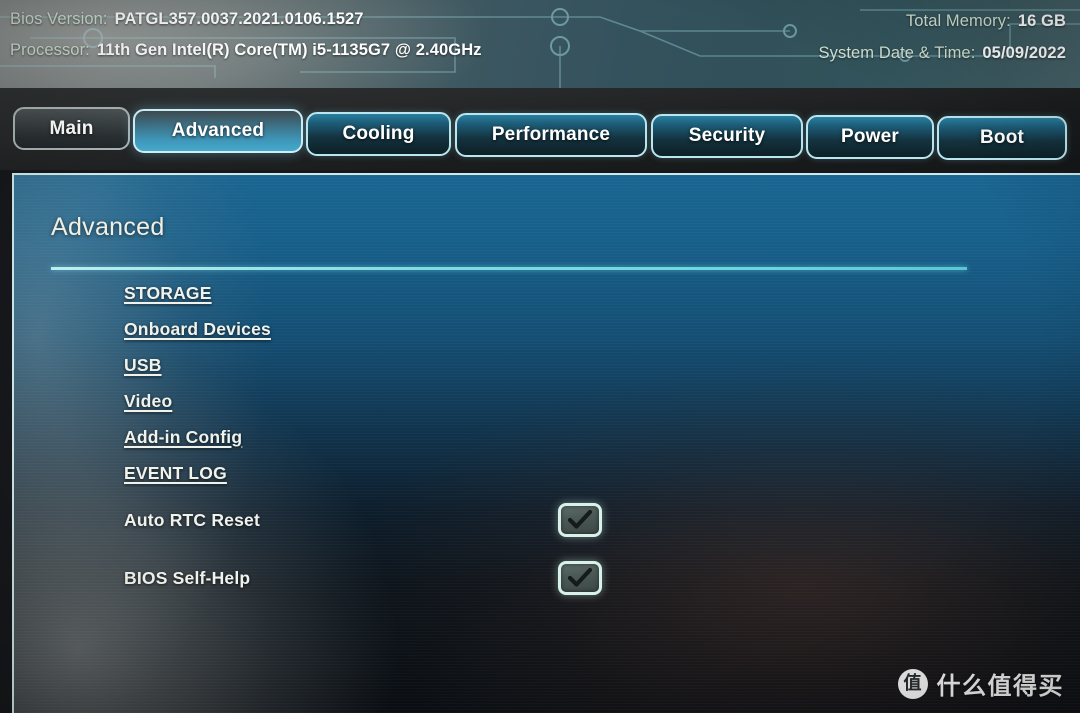 This screenshot has width=1080, height=713. I want to click on processor-label: Processor:, so click(50, 50).